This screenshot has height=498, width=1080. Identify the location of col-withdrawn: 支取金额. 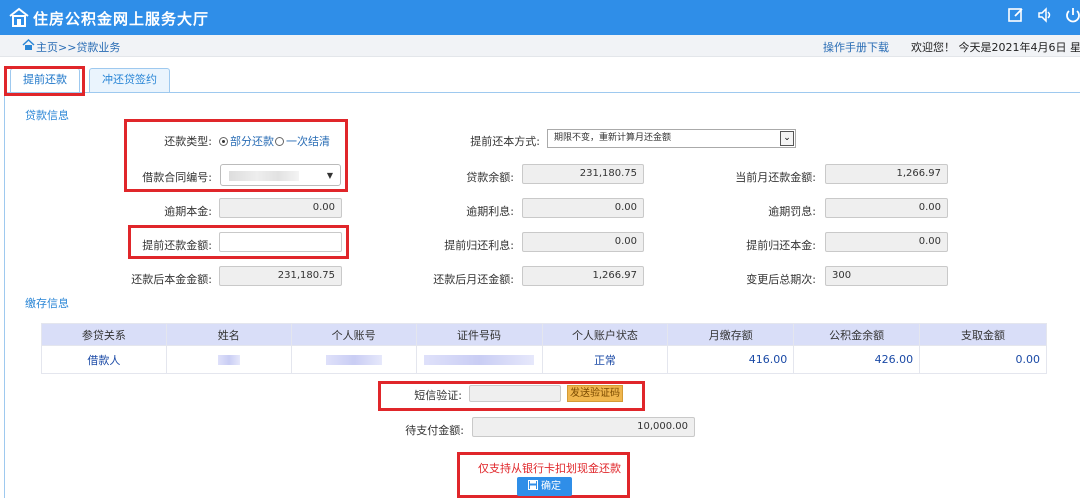
(983, 334).